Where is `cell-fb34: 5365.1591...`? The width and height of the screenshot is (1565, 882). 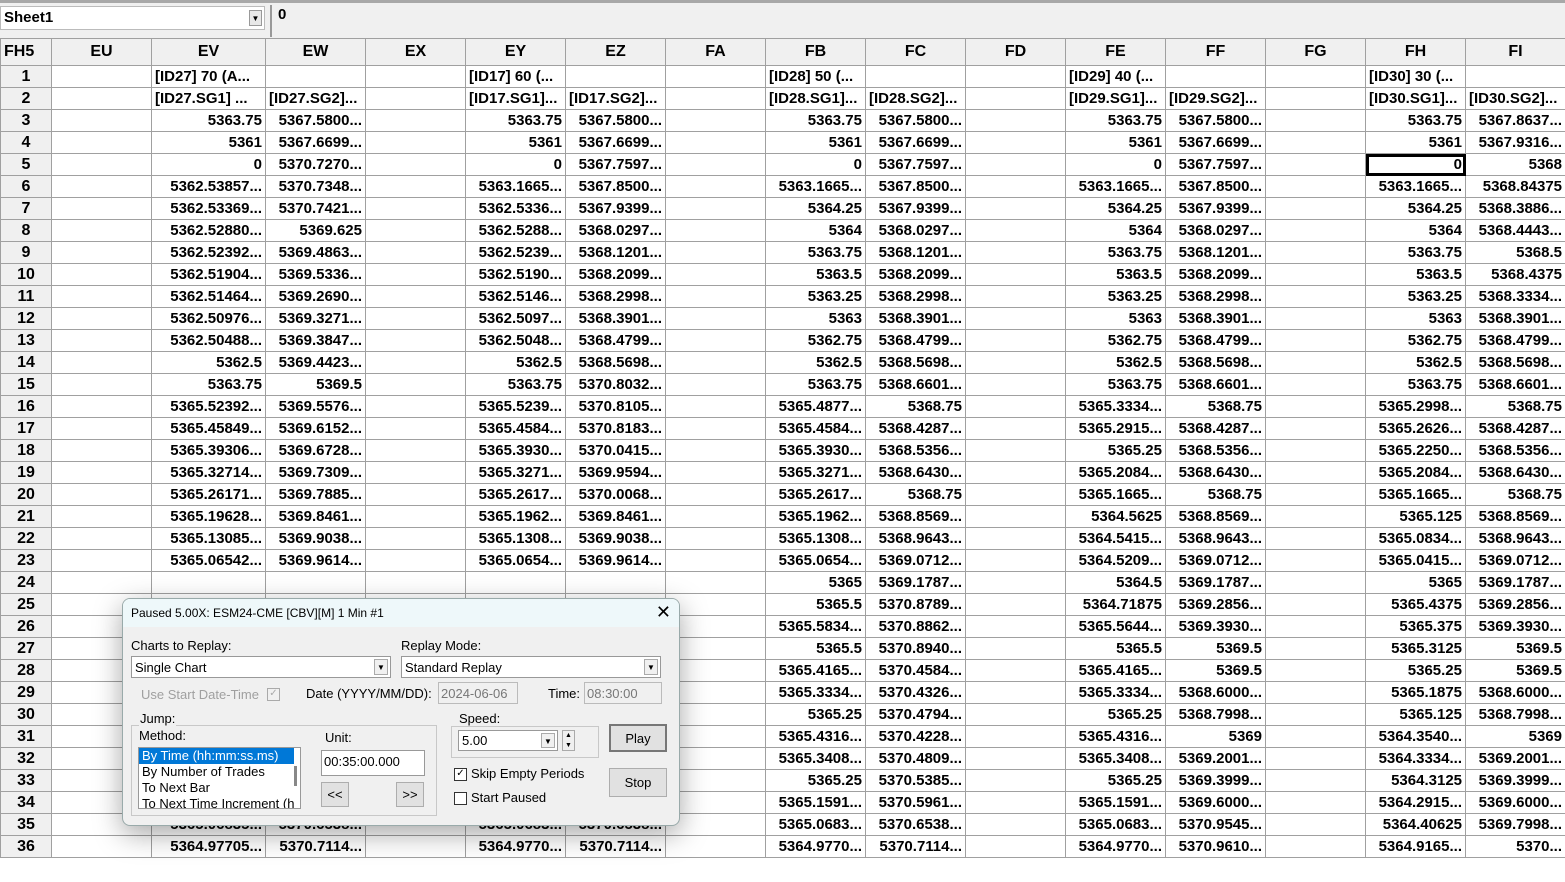 cell-fb34: 5365.1591... is located at coordinates (815, 802).